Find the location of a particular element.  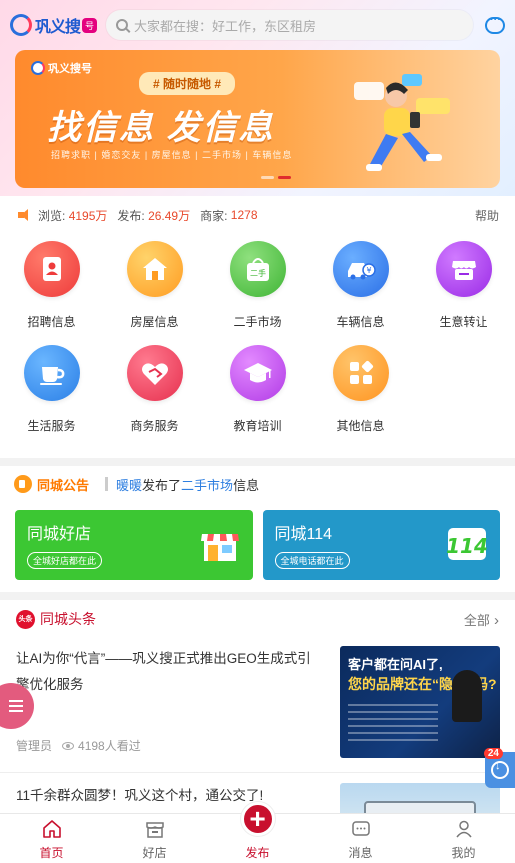

banner-tag: # 随时随地 # is located at coordinates (187, 83).